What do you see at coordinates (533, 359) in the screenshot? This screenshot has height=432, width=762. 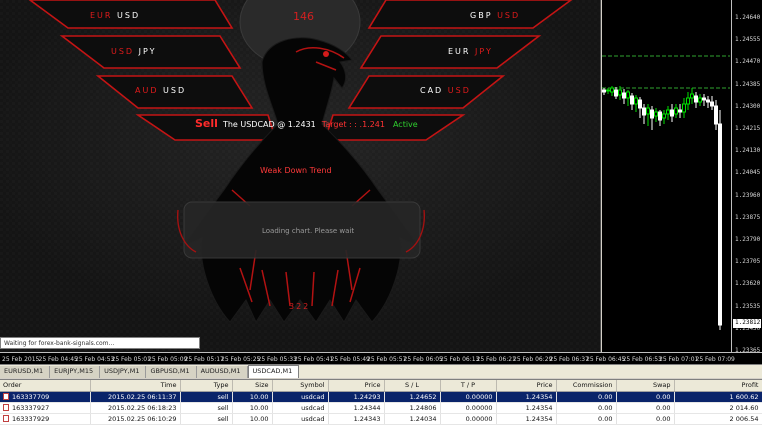 I see `time-tick-label: 25 Feb 06:29` at bounding box center [533, 359].